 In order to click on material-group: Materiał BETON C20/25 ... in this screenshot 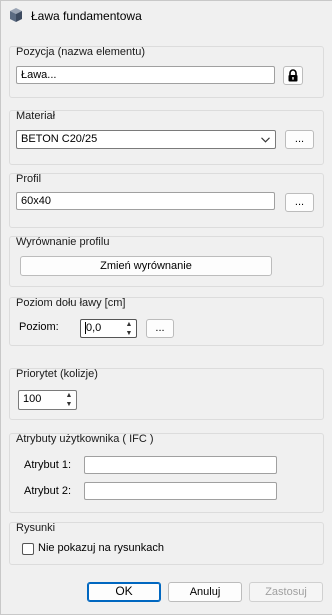, I will do `click(166, 137)`.